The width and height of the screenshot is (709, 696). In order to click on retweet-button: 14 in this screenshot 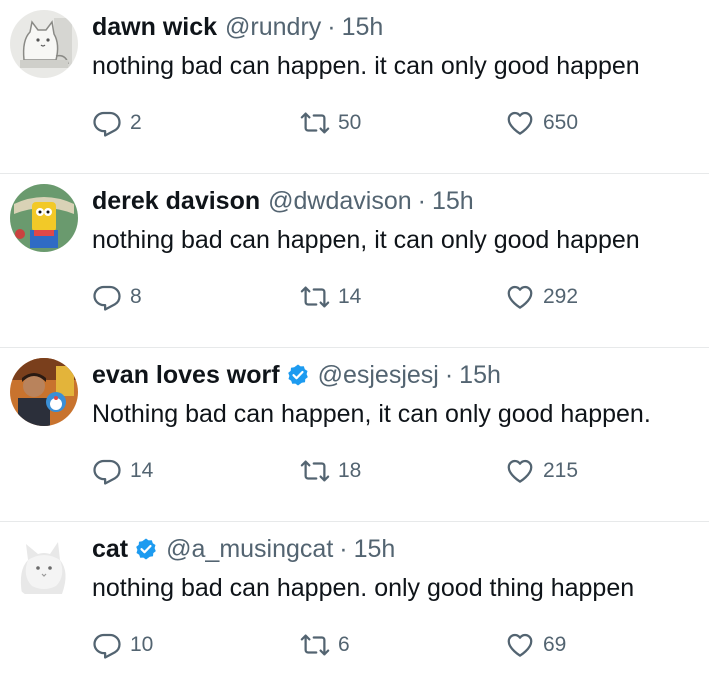, I will do `click(330, 297)`.